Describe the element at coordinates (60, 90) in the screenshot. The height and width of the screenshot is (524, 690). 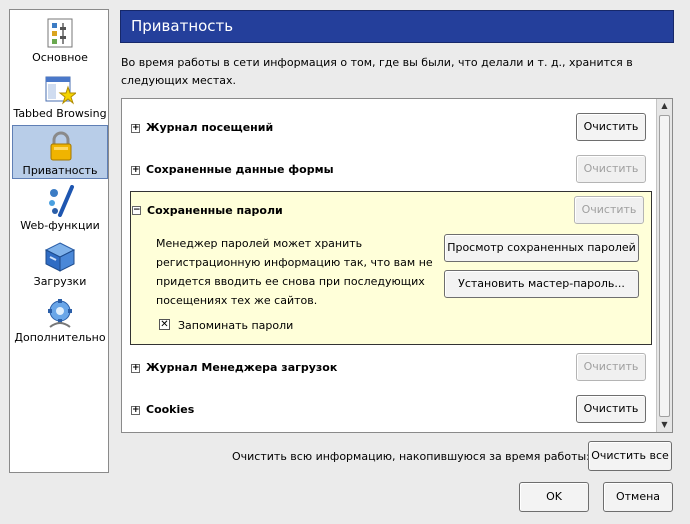
I see `tabbed-browsing-icon` at that location.